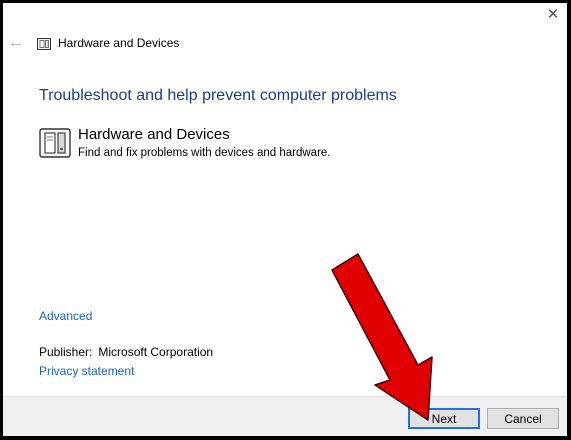 This screenshot has width=571, height=440. Describe the element at coordinates (523, 418) in the screenshot. I see `cancel-button: Cancel` at that location.